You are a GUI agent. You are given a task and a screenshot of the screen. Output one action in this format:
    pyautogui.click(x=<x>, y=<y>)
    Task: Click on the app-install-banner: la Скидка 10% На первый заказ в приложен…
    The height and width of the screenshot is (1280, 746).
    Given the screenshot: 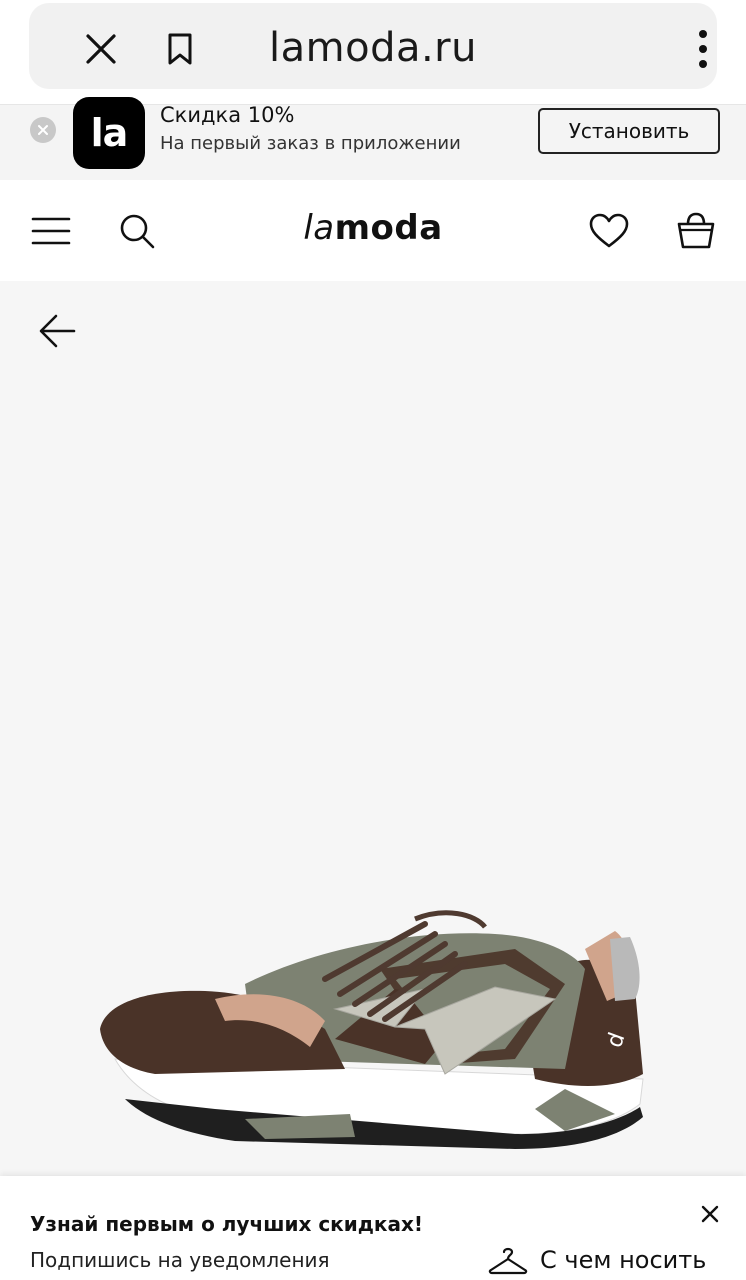 What is the action you would take?
    pyautogui.click(x=373, y=139)
    